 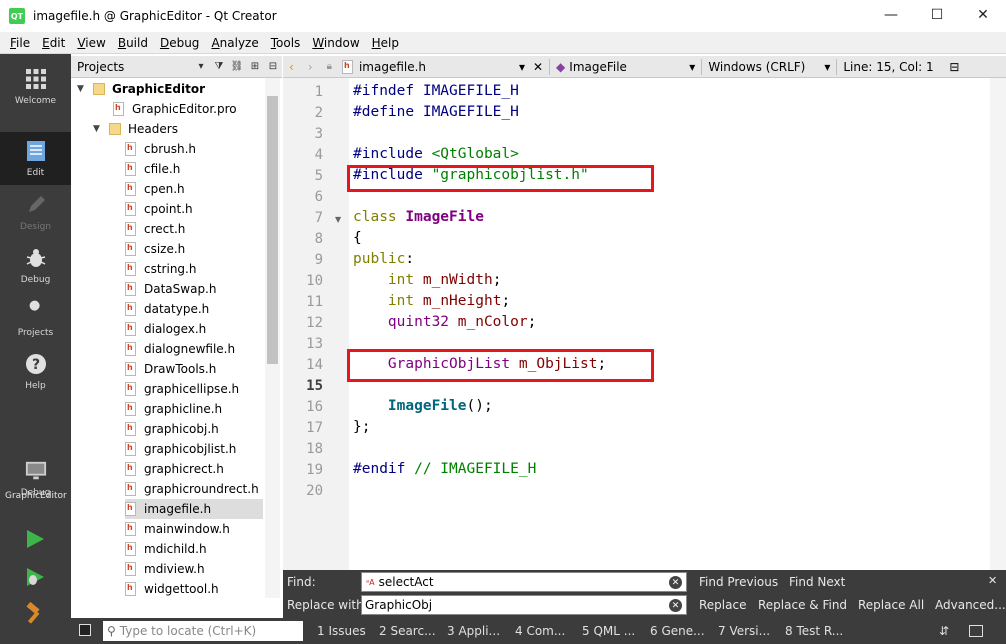 What do you see at coordinates (983, 15) in the screenshot?
I see `close-button: ✕` at bounding box center [983, 15].